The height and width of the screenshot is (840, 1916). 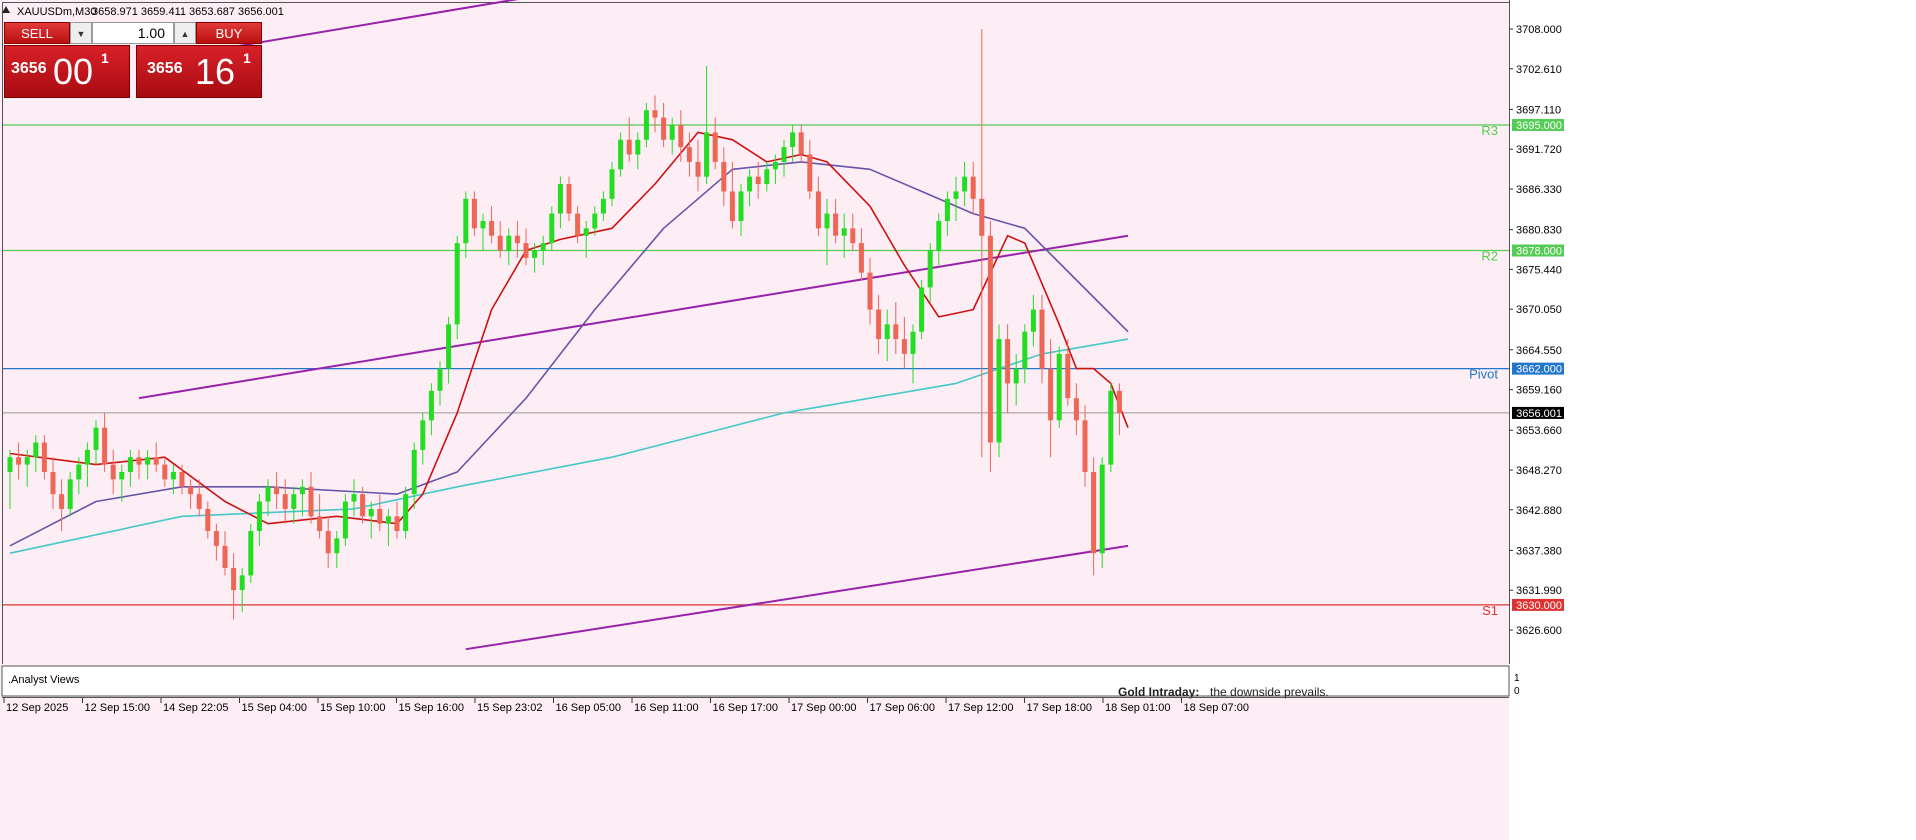 I want to click on time-tick-label: 18 Sep 07:00, so click(x=1216, y=708).